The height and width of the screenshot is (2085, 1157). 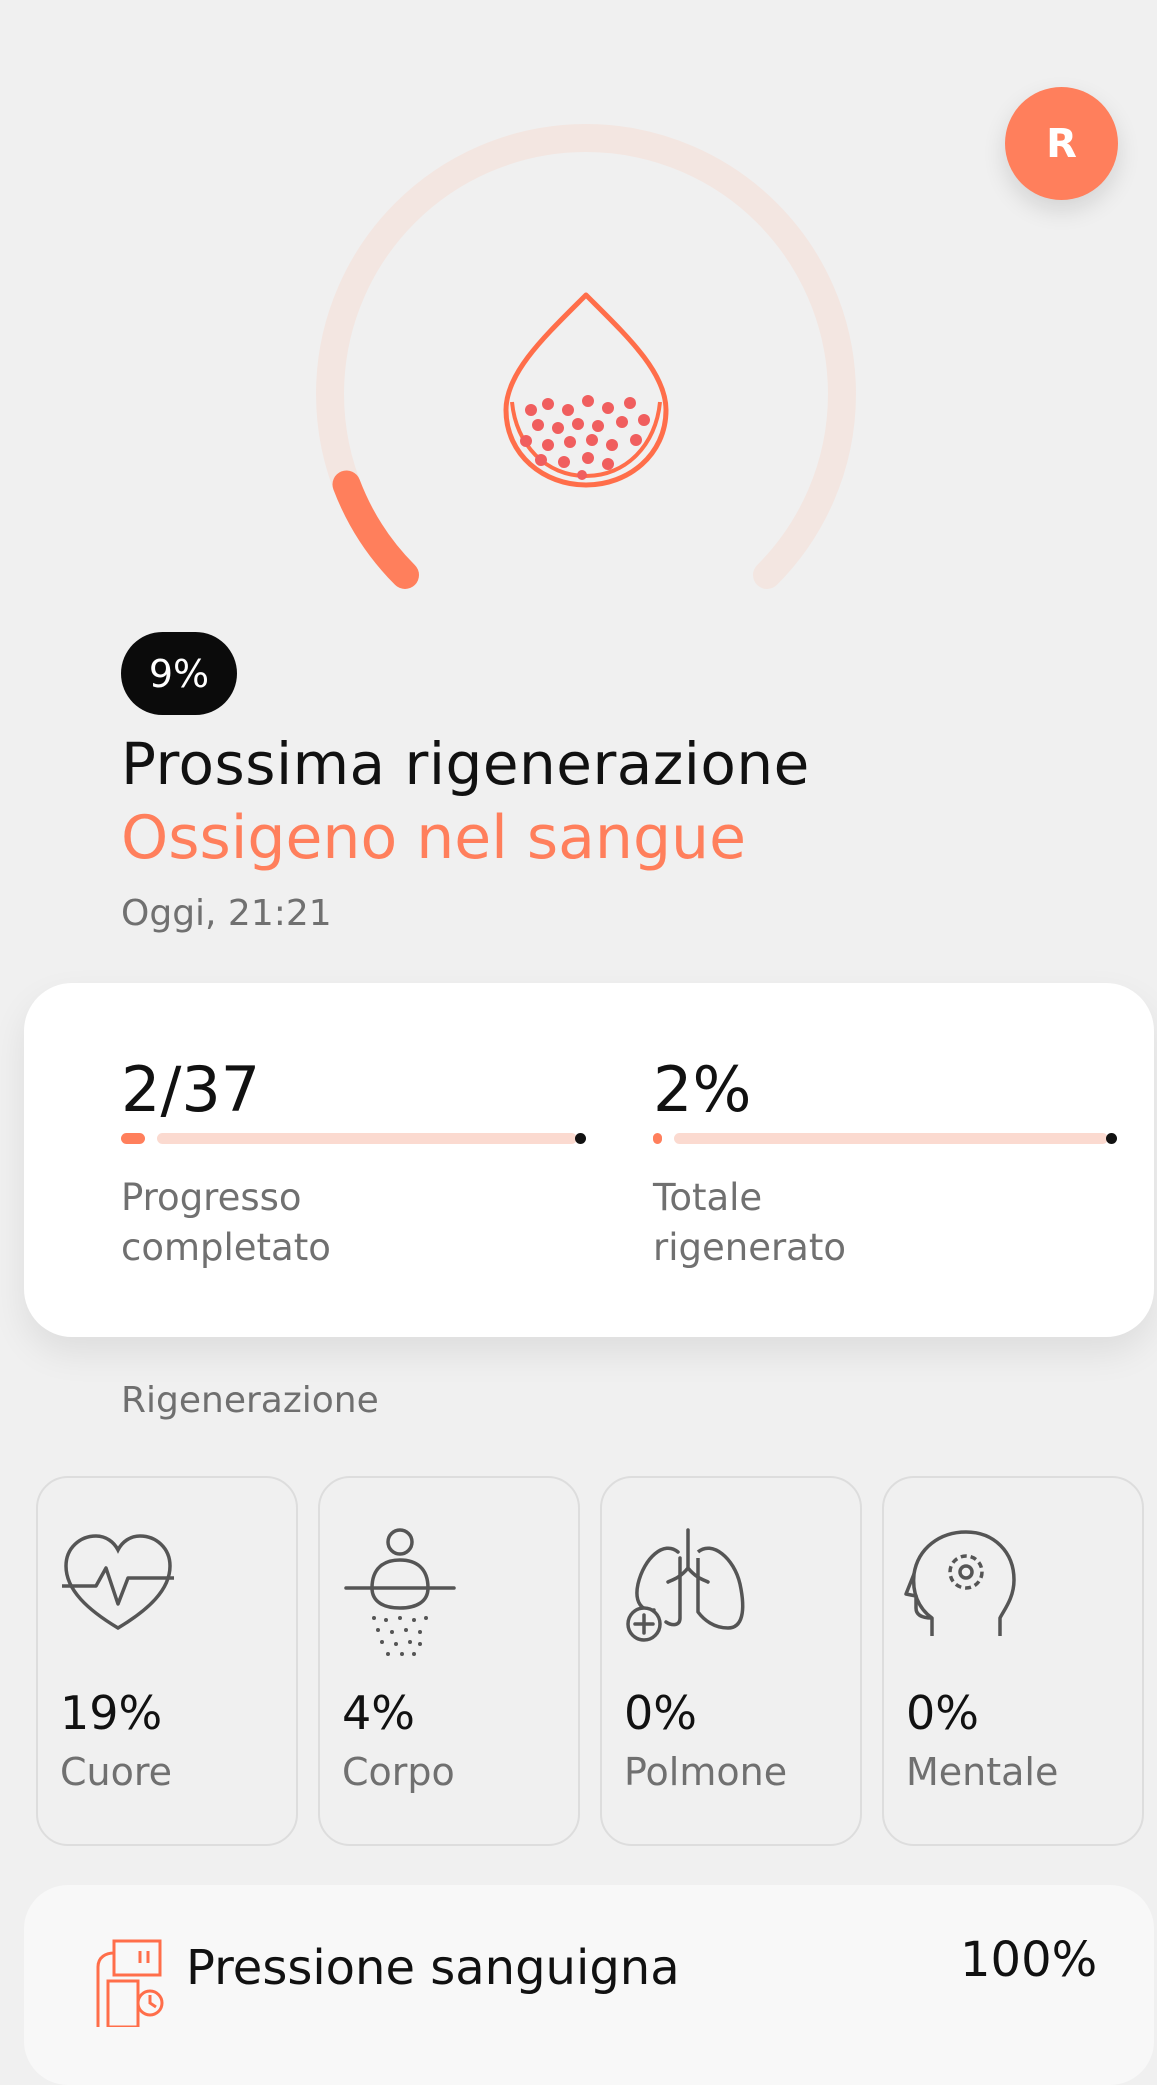 I want to click on regeneration-target-title: Ossigeno nel sangue, so click(x=433, y=838).